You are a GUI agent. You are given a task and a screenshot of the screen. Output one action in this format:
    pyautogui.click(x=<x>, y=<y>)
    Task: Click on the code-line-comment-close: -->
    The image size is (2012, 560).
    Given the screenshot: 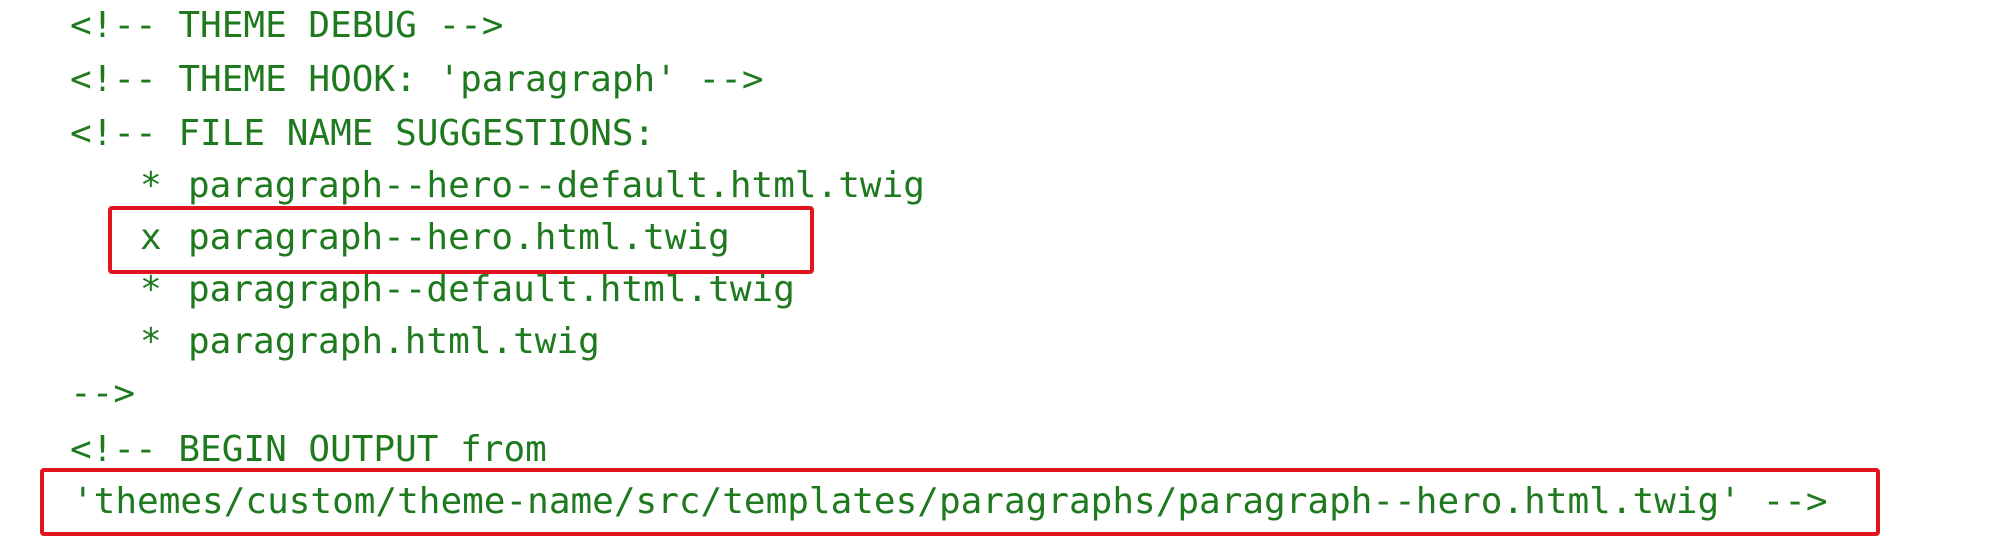 What is the action you would take?
    pyautogui.click(x=103, y=393)
    